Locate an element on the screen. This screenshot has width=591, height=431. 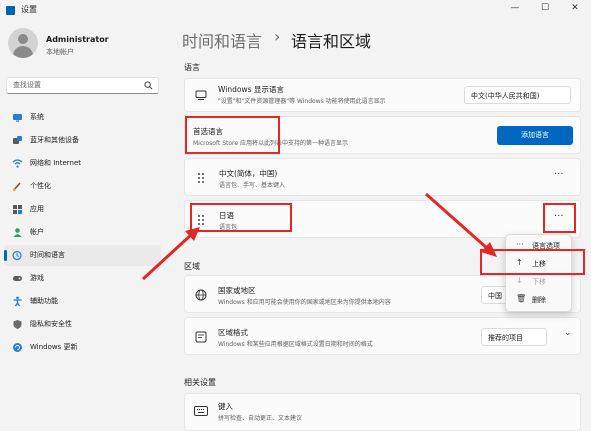
sidebar-item-label: 蓝牙和其他设备 is located at coordinates (54, 140).